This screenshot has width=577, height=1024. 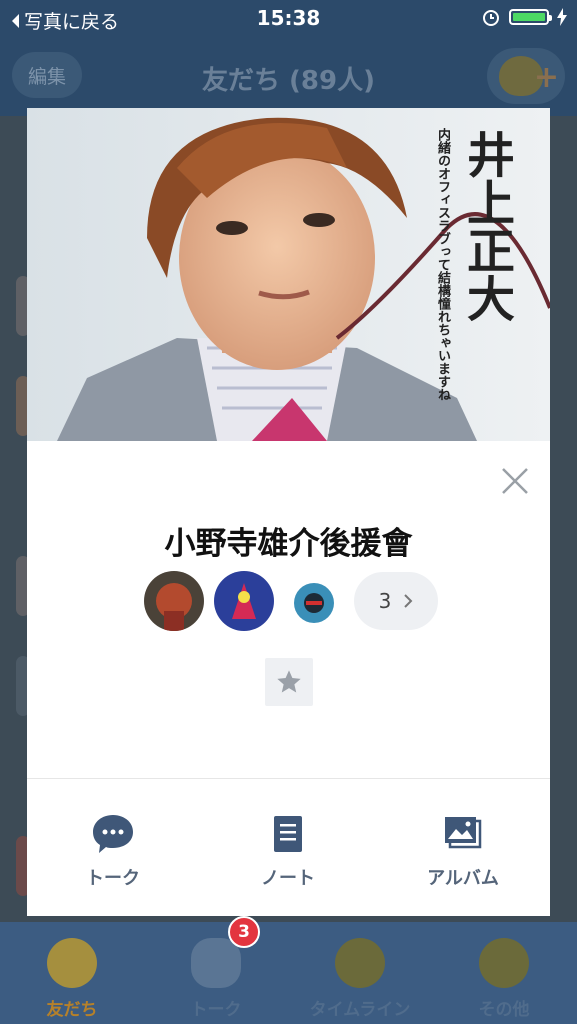 What do you see at coordinates (288, 778) in the screenshot?
I see `divider` at bounding box center [288, 778].